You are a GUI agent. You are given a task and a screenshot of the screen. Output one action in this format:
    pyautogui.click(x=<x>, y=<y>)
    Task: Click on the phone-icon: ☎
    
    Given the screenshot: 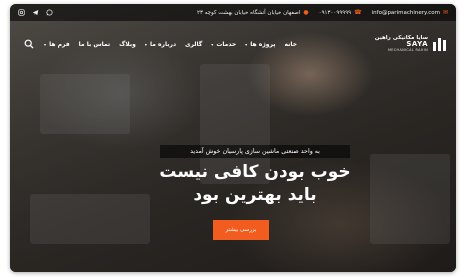 What is the action you would take?
    pyautogui.click(x=358, y=12)
    